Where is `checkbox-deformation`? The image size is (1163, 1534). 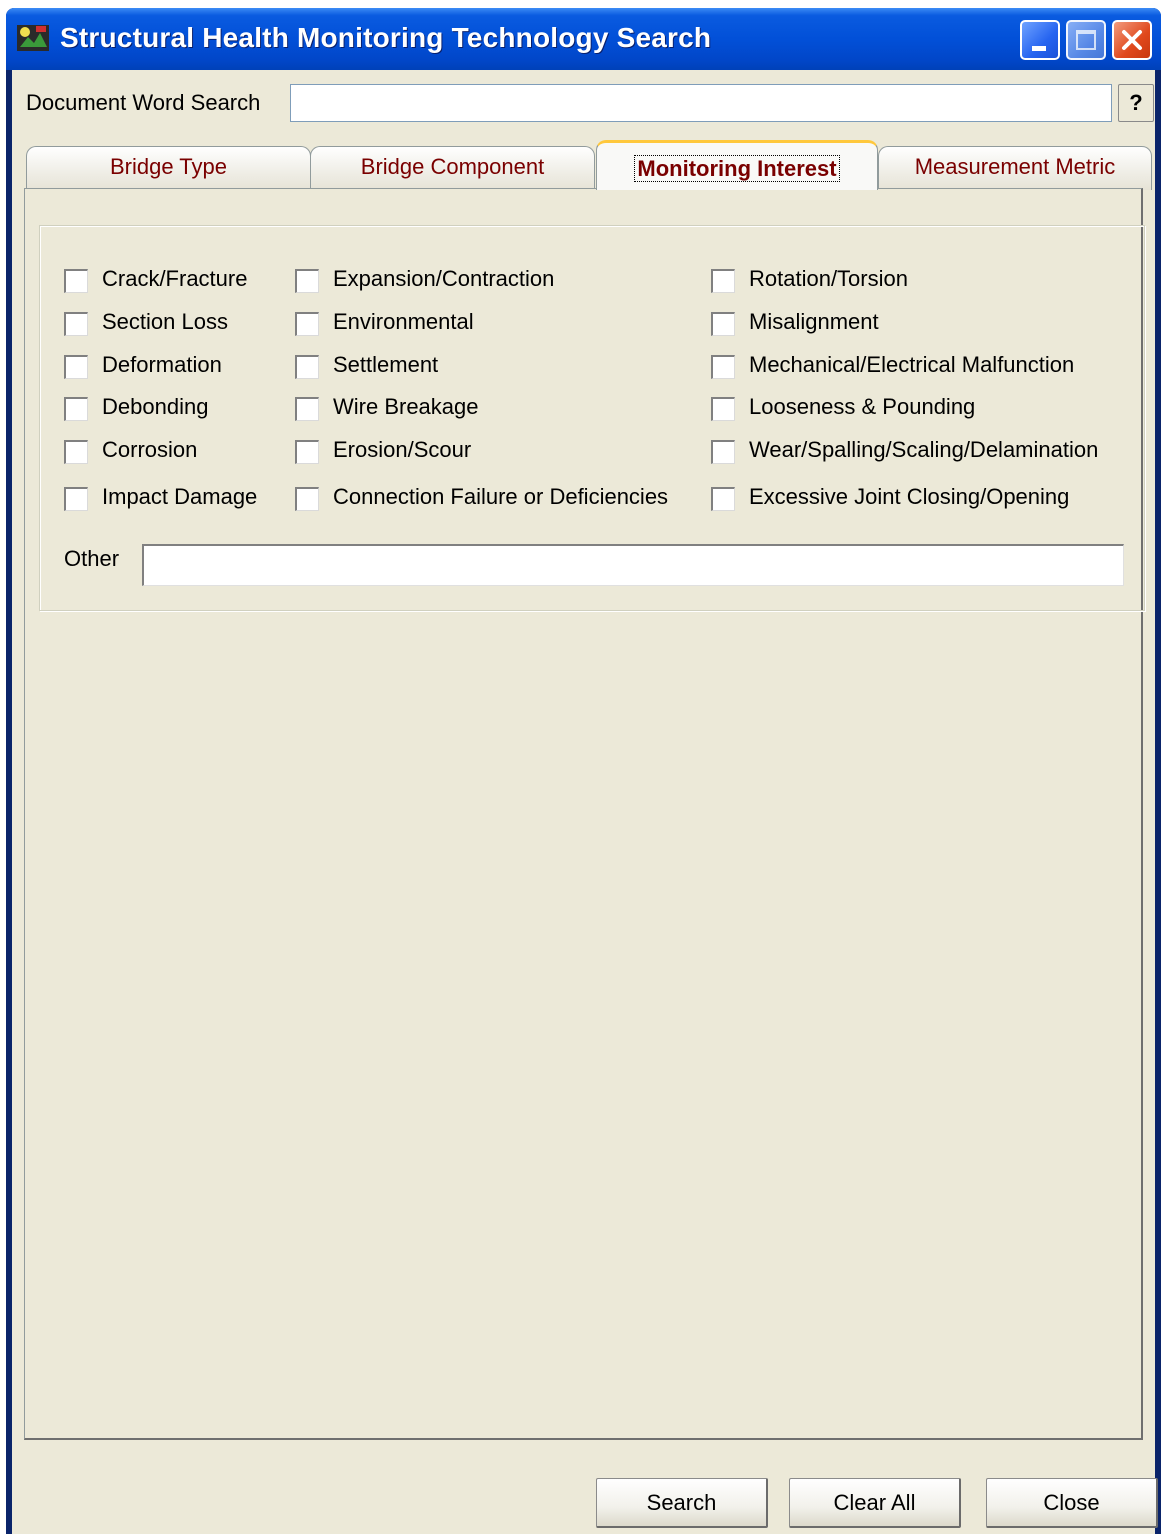 checkbox-deformation is located at coordinates (76, 367).